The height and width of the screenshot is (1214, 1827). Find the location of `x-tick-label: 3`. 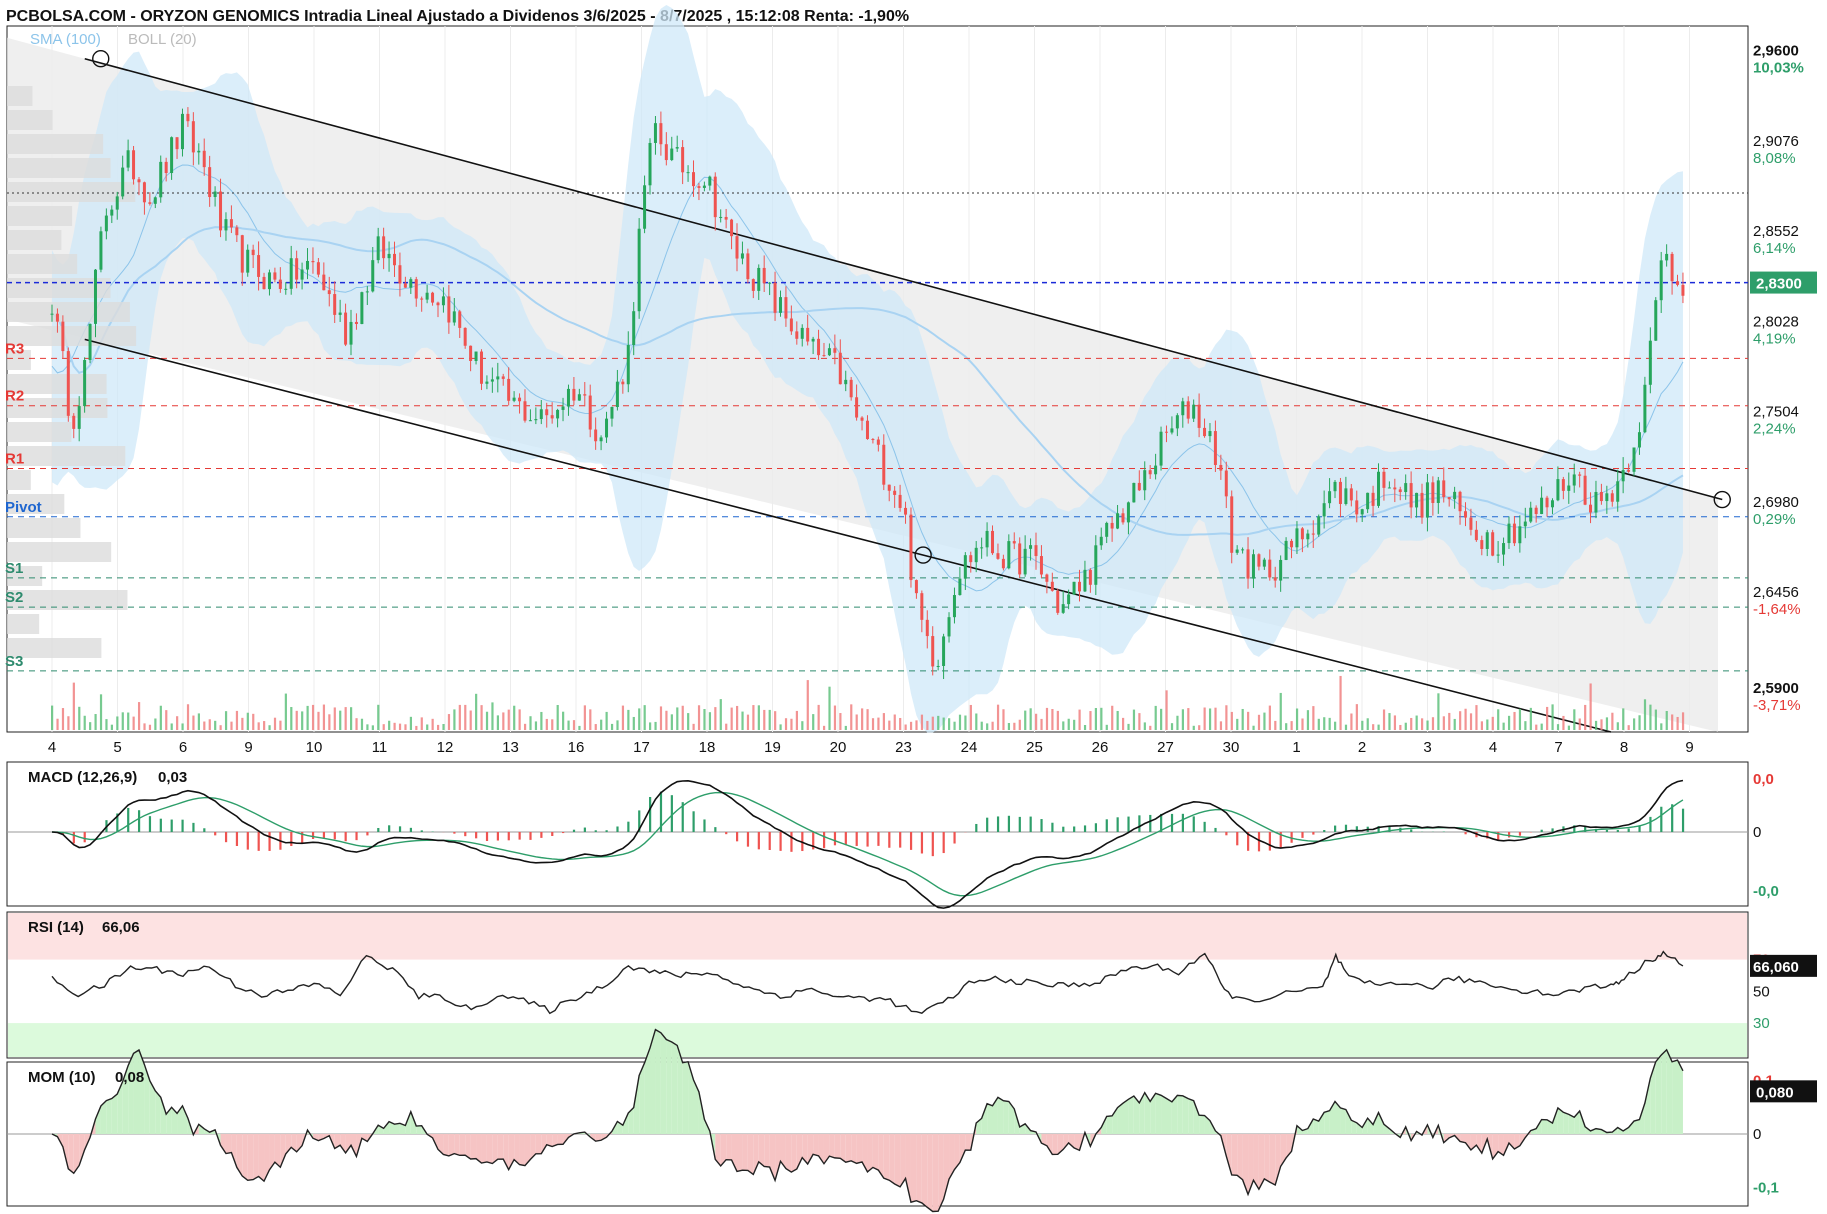

x-tick-label: 3 is located at coordinates (1427, 747).